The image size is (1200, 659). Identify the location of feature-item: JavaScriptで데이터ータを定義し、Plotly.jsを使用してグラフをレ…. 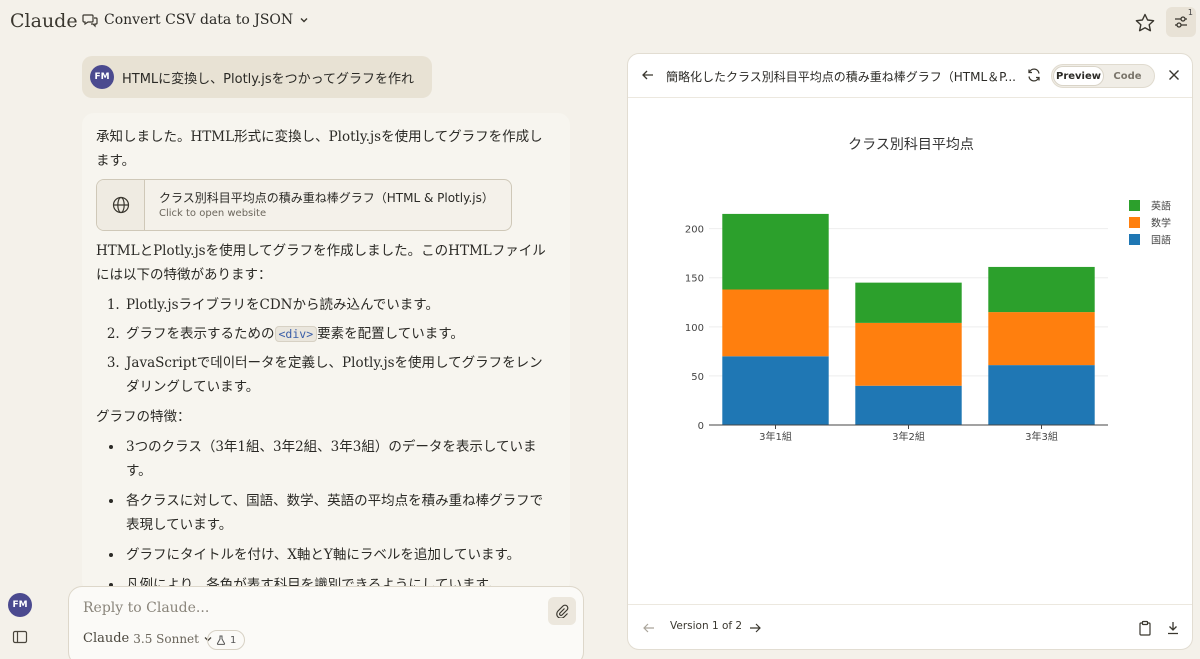
(340, 375).